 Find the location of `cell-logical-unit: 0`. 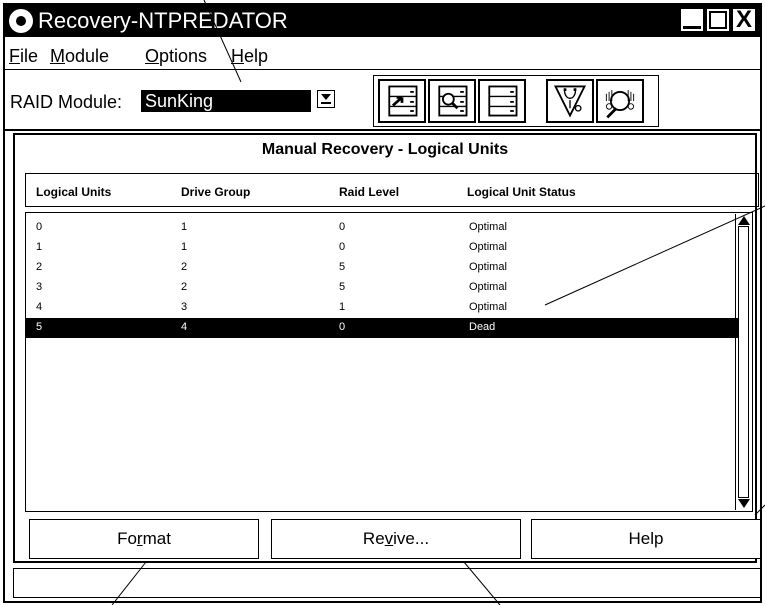

cell-logical-unit: 0 is located at coordinates (39, 227).